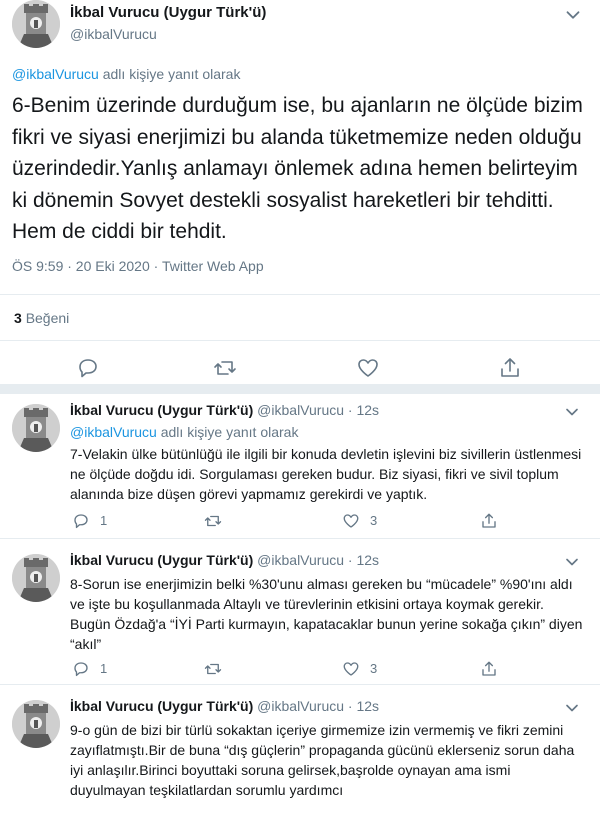 The width and height of the screenshot is (600, 824). Describe the element at coordinates (18, 318) in the screenshot. I see `likes-count: 3` at that location.